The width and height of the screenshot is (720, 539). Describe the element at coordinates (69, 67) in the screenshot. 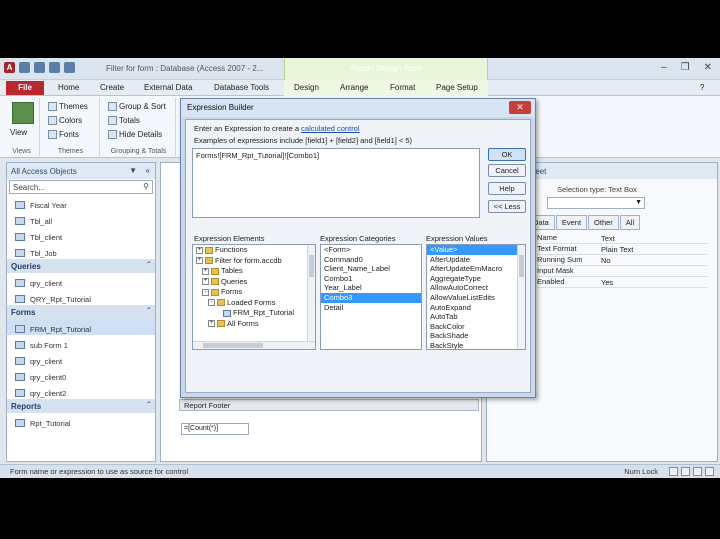

I see `customize-qat-icon` at that location.